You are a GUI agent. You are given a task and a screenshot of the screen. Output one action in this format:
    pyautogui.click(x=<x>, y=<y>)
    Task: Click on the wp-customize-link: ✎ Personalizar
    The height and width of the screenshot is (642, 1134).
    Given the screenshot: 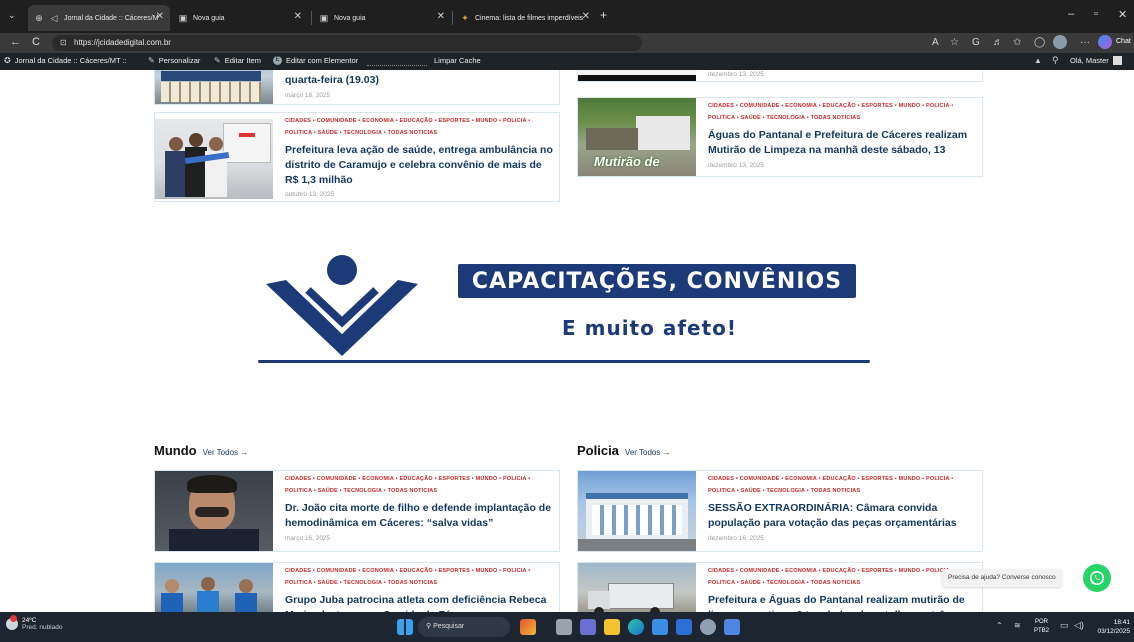 What is the action you would take?
    pyautogui.click(x=174, y=60)
    